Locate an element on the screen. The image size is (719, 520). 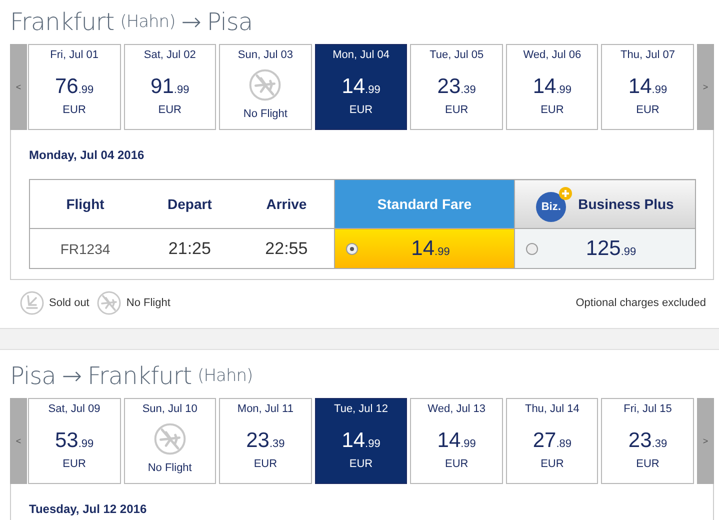
price-text: 27.89 is located at coordinates (552, 441).